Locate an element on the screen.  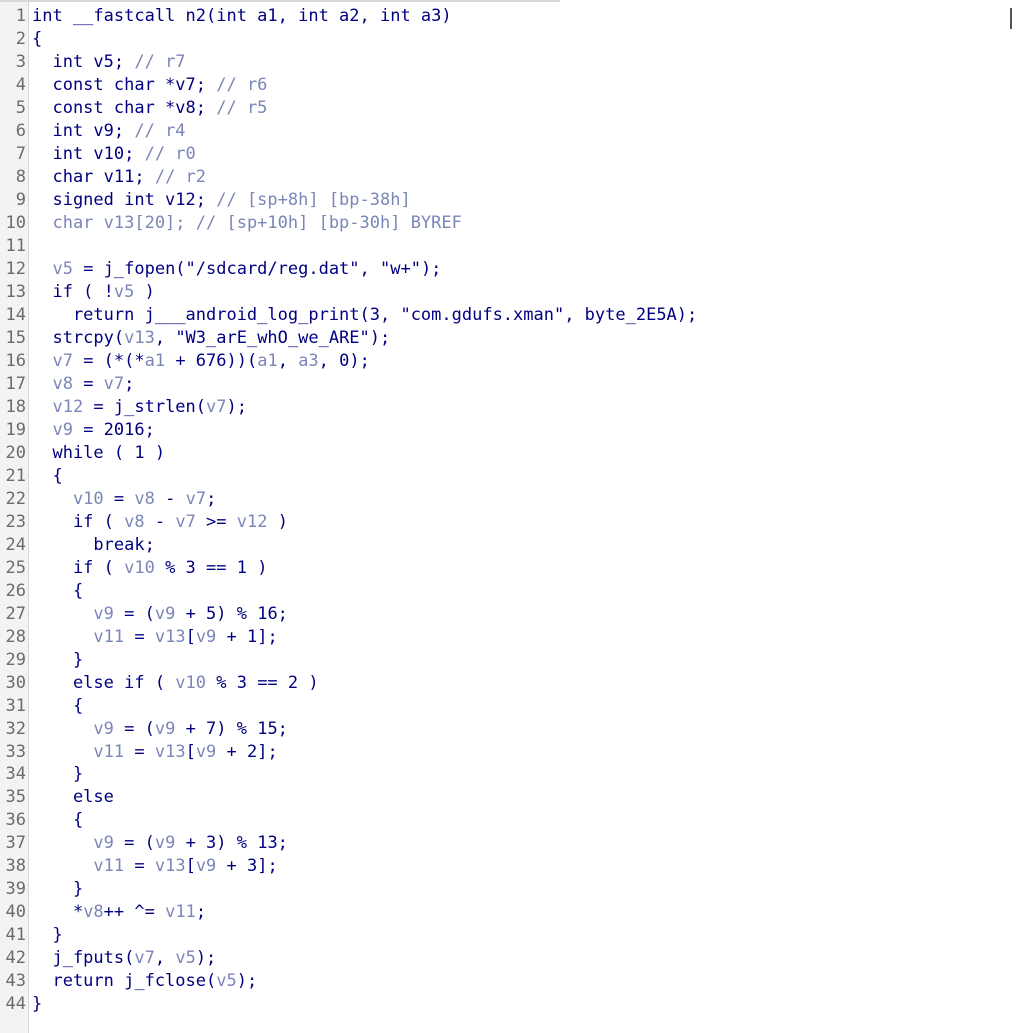
code-line: 38 v11 = v13[v9 + 3]; is located at coordinates (511, 866).